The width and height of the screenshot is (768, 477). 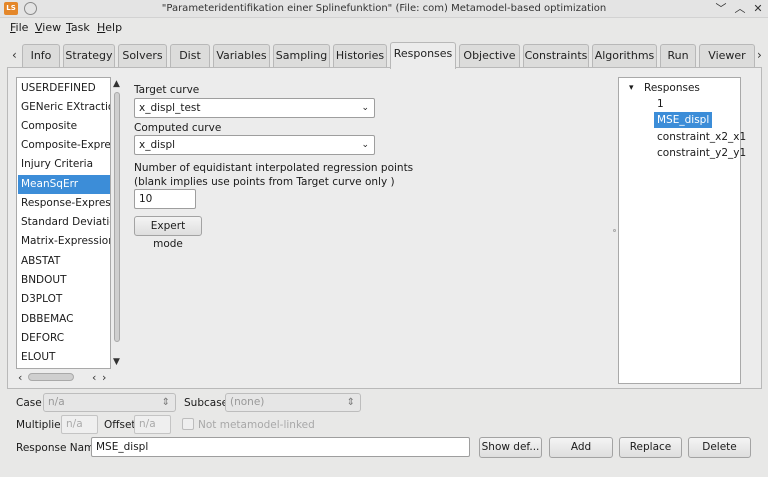 What do you see at coordinates (740, 9) in the screenshot?
I see `maximize-icon: ︿` at bounding box center [740, 9].